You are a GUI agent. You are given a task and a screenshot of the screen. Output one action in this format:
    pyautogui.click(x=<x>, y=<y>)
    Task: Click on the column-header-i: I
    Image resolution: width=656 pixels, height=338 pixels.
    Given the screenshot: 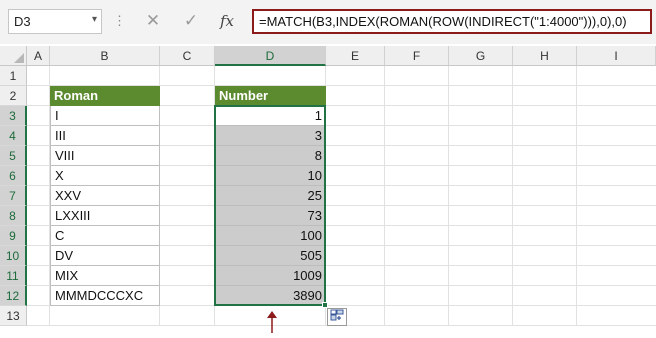 What is the action you would take?
    pyautogui.click(x=616, y=56)
    